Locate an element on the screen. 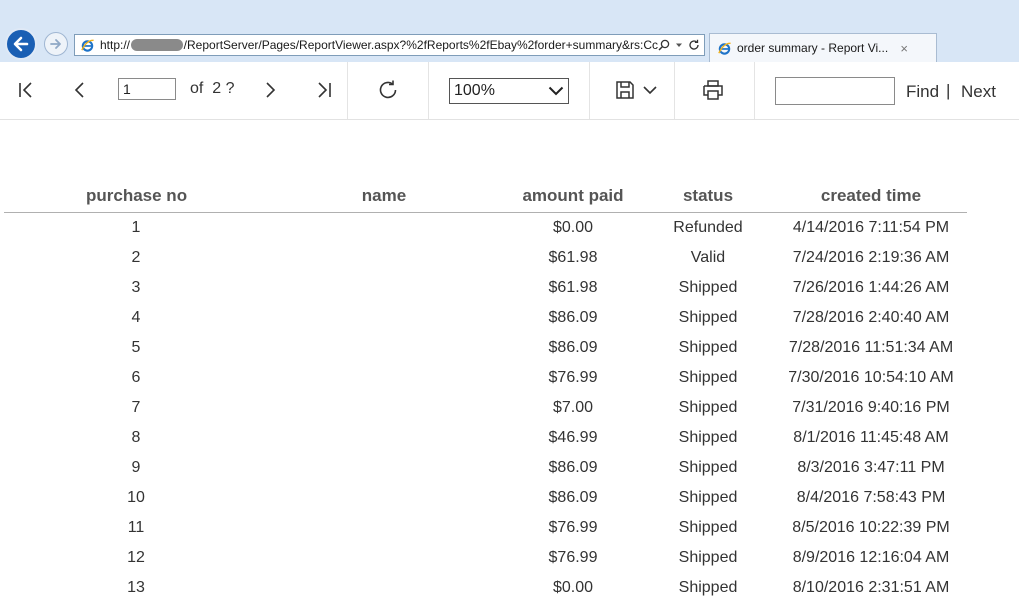  next-page-button is located at coordinates (270, 90).